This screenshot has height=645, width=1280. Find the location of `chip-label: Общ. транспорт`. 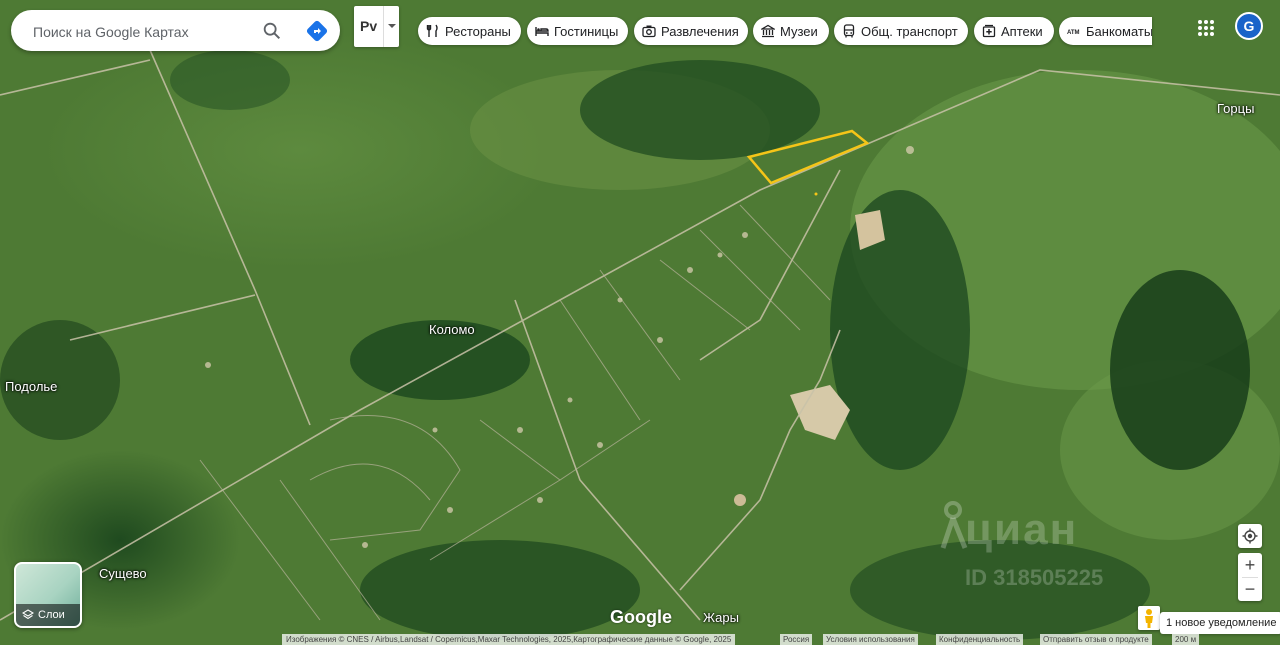

chip-label: Общ. транспорт is located at coordinates (909, 31).